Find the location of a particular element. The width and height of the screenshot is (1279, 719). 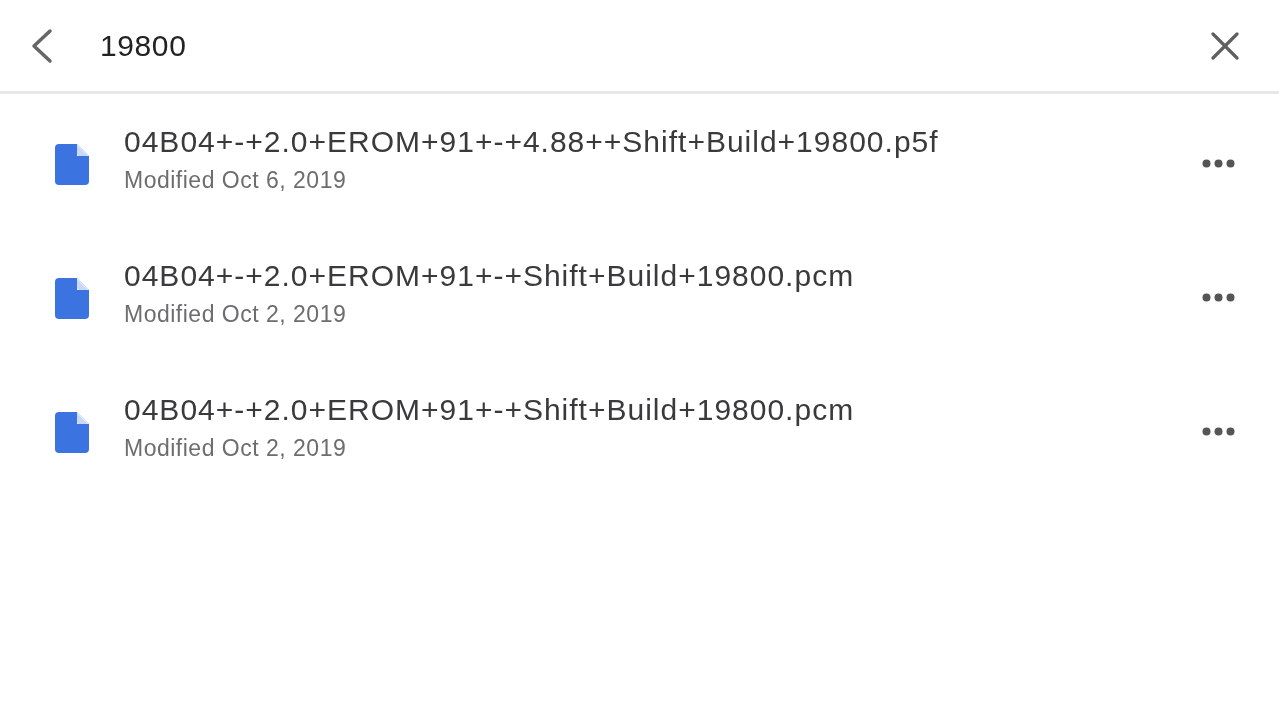

close-icon is located at coordinates (1225, 45).